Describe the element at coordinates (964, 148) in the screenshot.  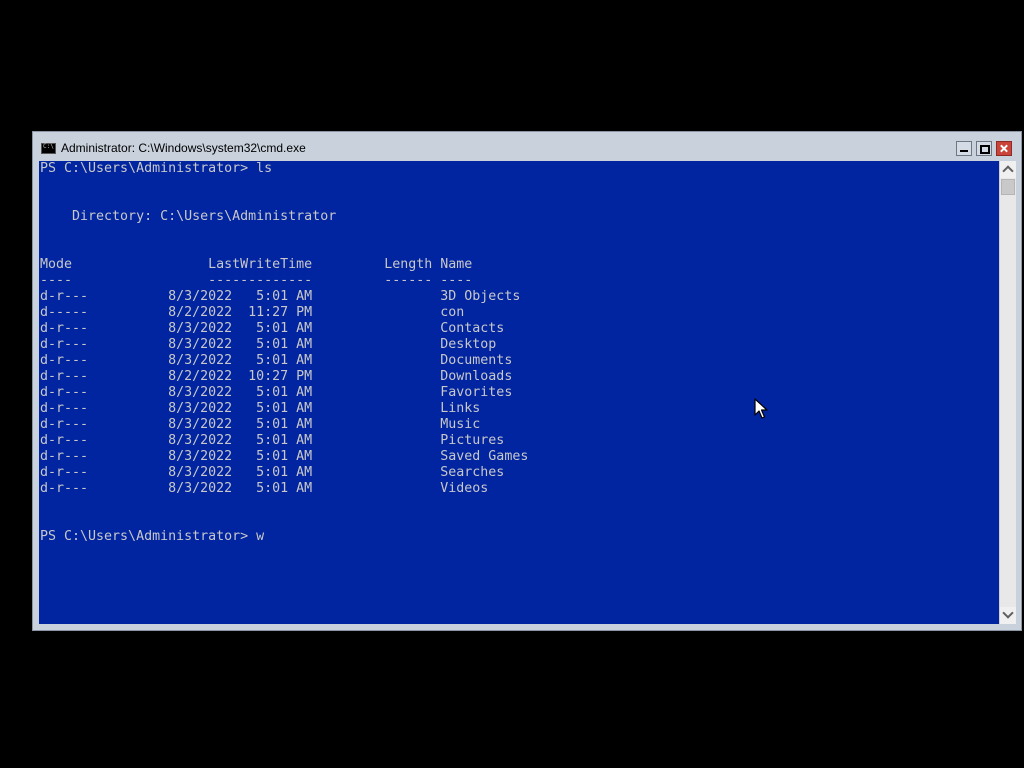
I see `minimize-button` at that location.